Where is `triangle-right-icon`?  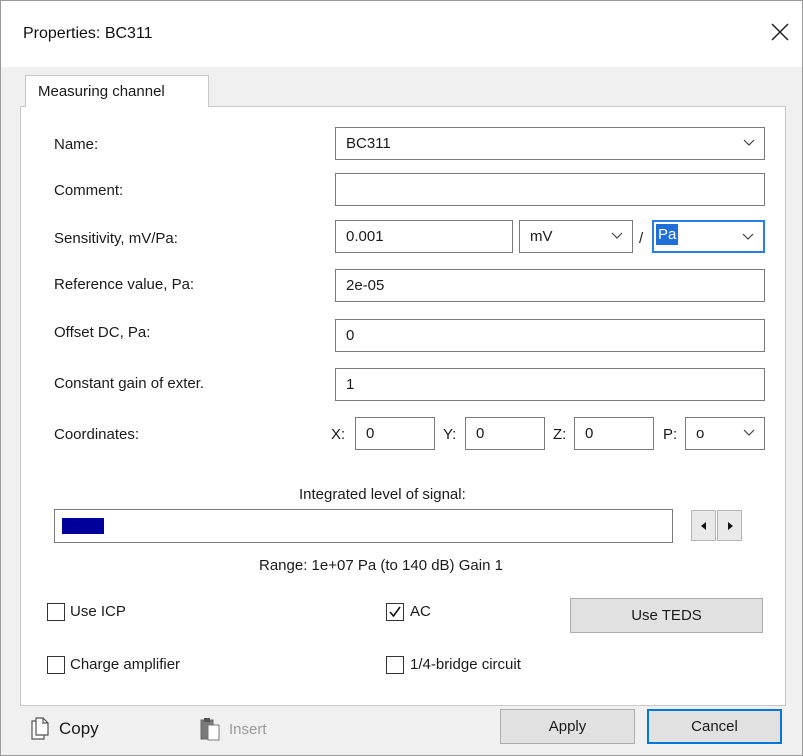 triangle-right-icon is located at coordinates (730, 526).